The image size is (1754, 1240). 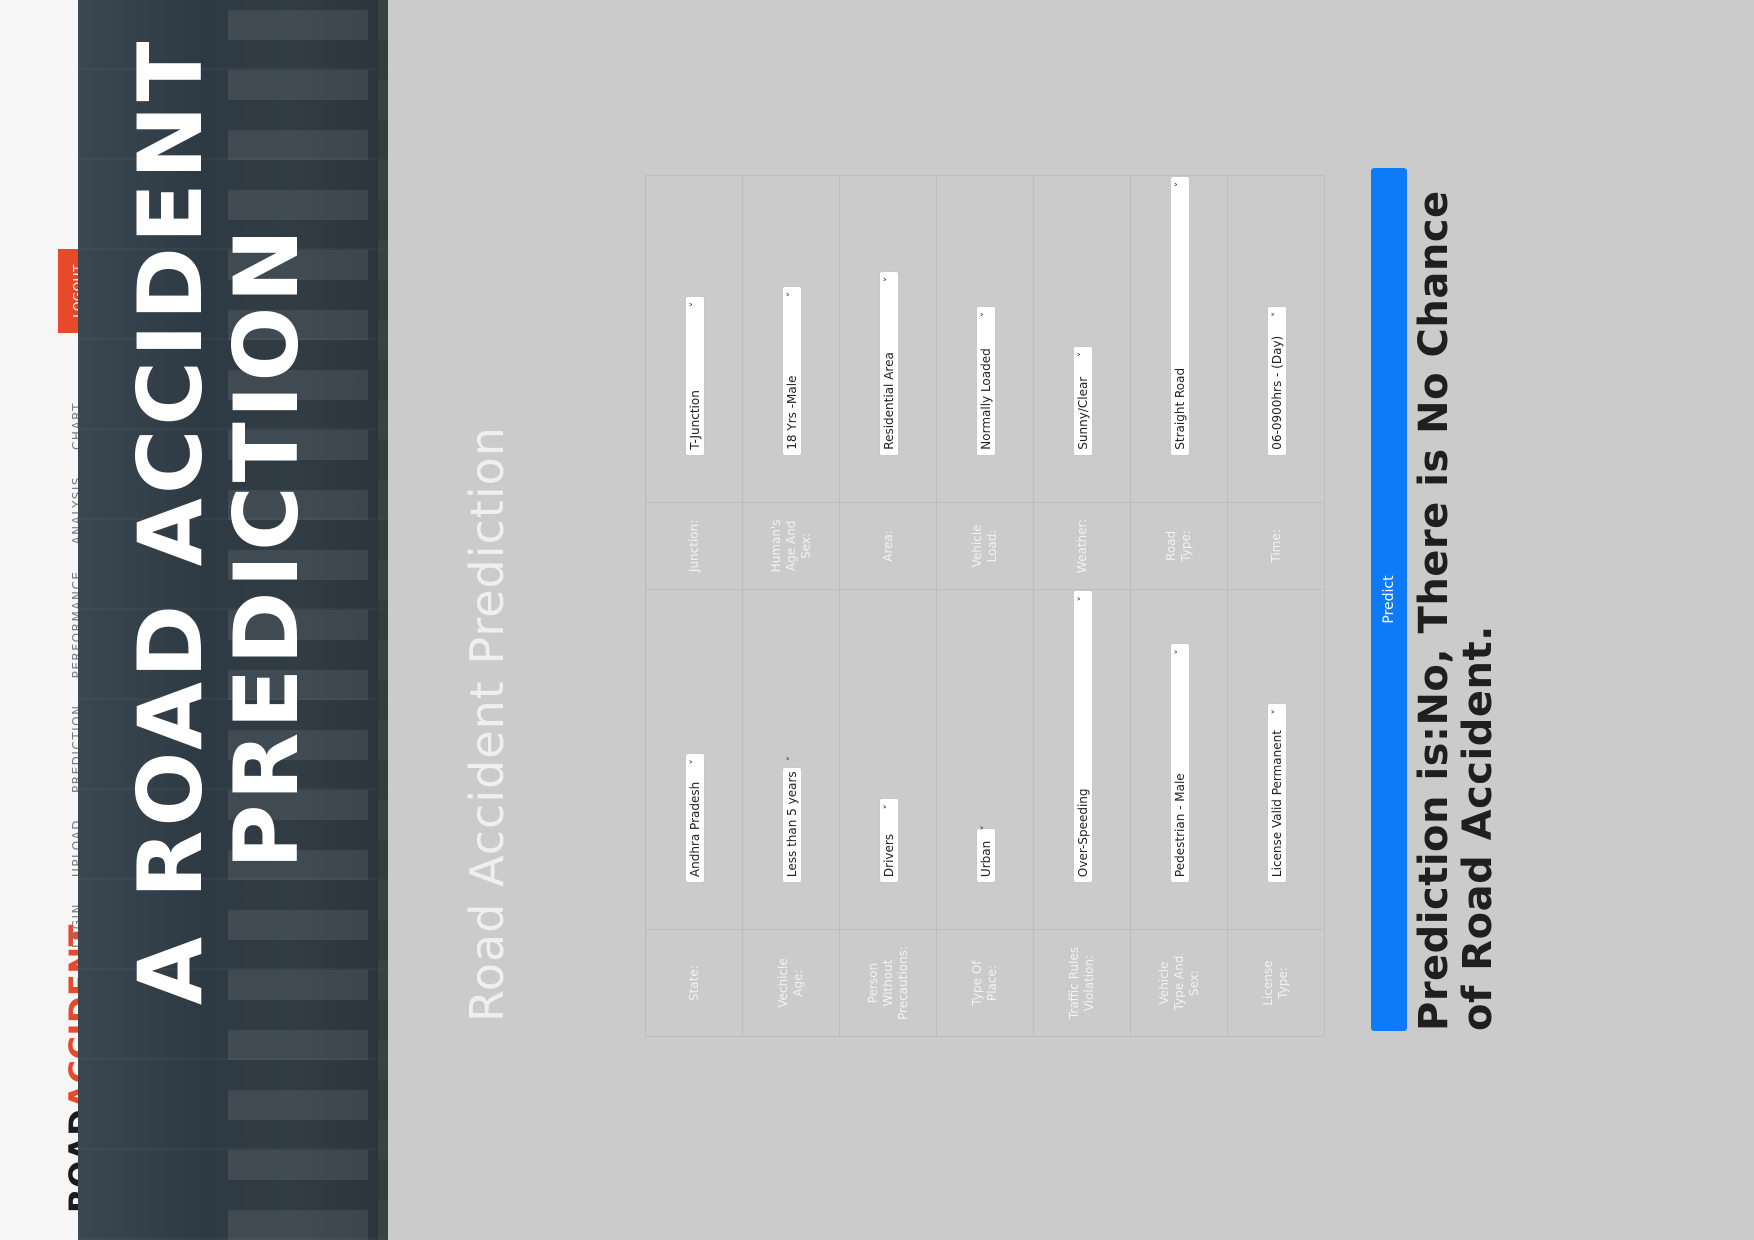 What do you see at coordinates (1082, 737) in the screenshot?
I see `field-select: Over-Speeding ˅` at bounding box center [1082, 737].